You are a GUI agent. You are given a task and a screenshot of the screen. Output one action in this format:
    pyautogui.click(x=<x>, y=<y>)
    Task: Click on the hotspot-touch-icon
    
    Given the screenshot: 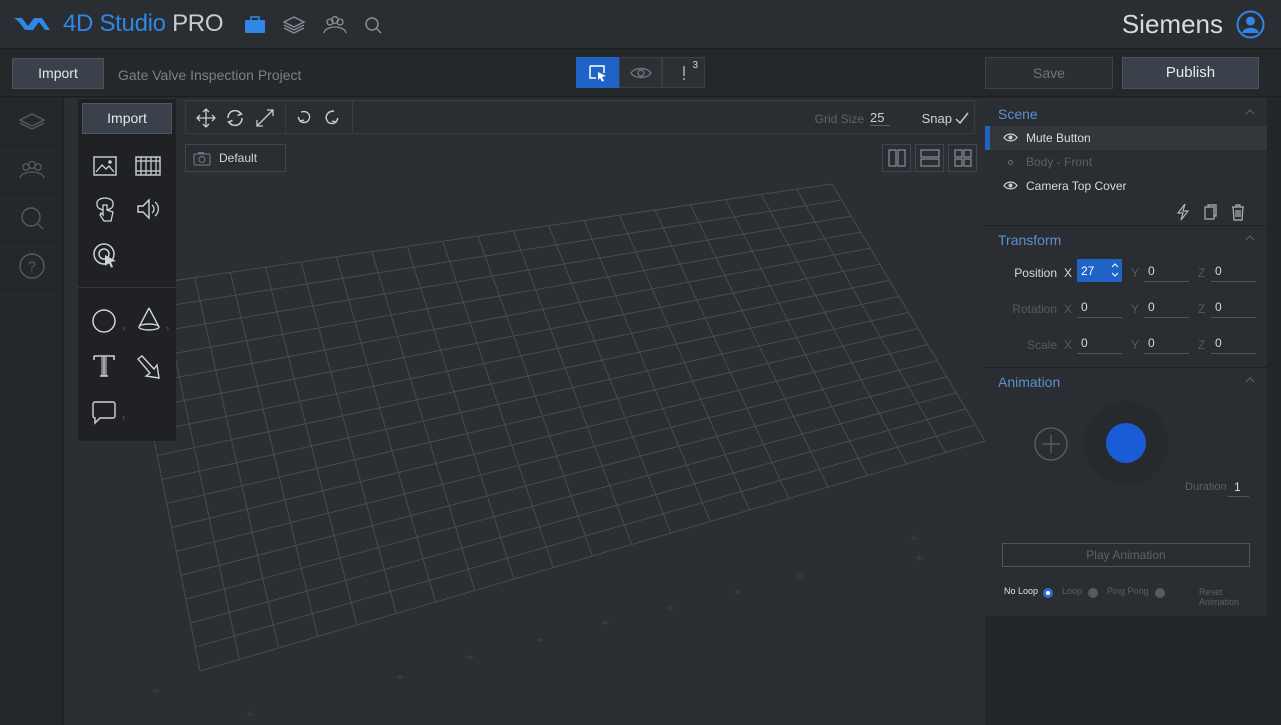 What is the action you would take?
    pyautogui.click(x=105, y=209)
    